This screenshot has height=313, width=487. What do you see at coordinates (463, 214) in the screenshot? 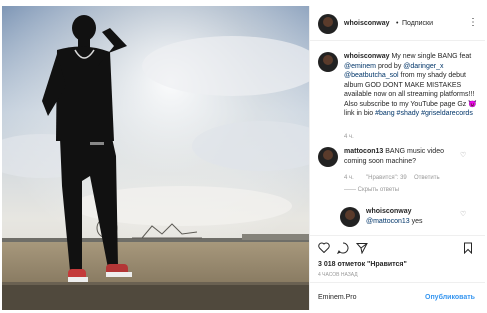
I see `reply-like-icon: ♡` at bounding box center [463, 214].